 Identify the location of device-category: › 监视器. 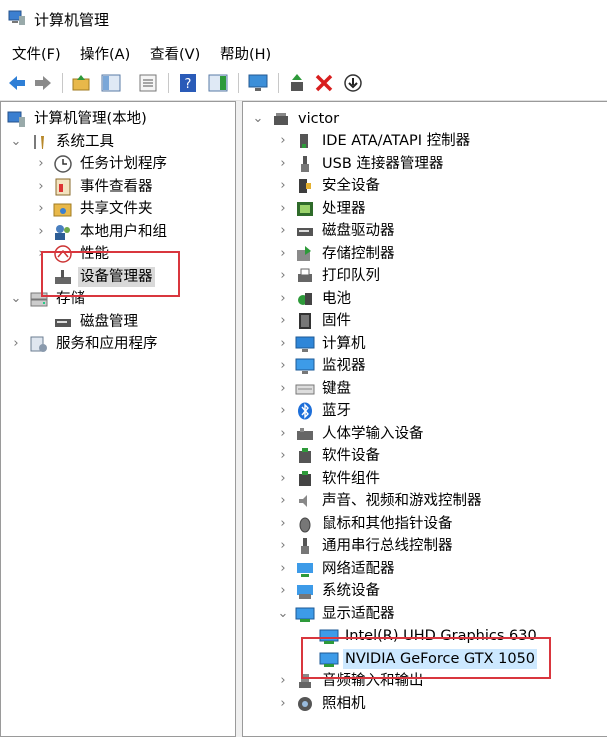
(424, 366).